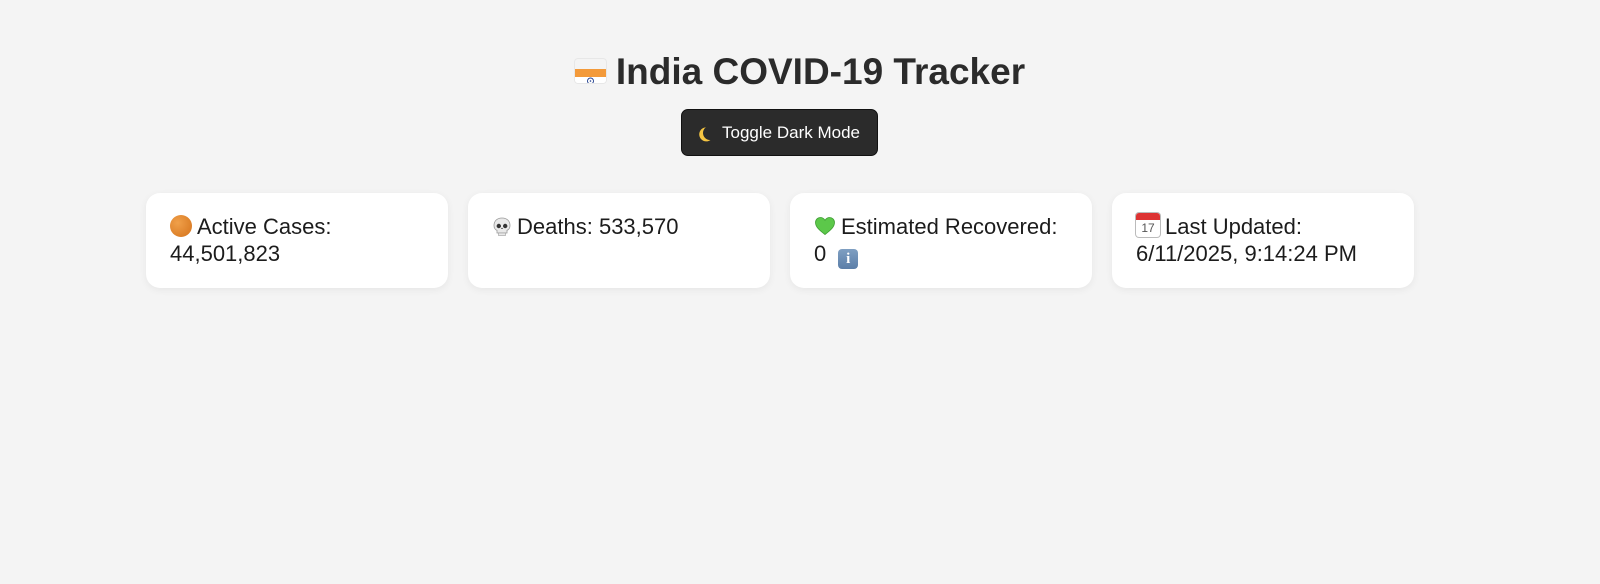 This screenshot has width=1600, height=584. What do you see at coordinates (590, 71) in the screenshot?
I see `india-flag-icon` at bounding box center [590, 71].